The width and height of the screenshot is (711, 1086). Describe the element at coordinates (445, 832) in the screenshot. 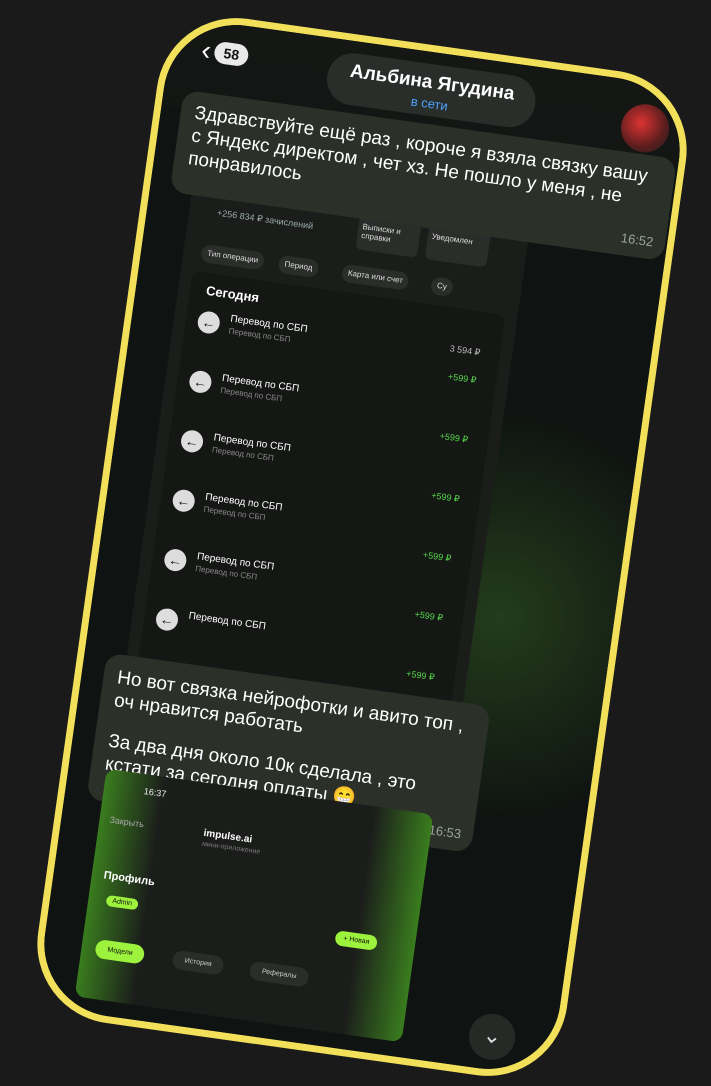

I see `message-time: 16:53` at that location.